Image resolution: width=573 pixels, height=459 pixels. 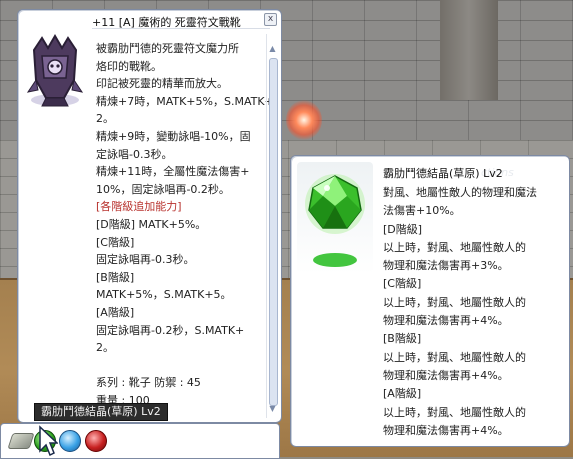 I want to click on card-desc-line: [A階級], so click(x=402, y=394).